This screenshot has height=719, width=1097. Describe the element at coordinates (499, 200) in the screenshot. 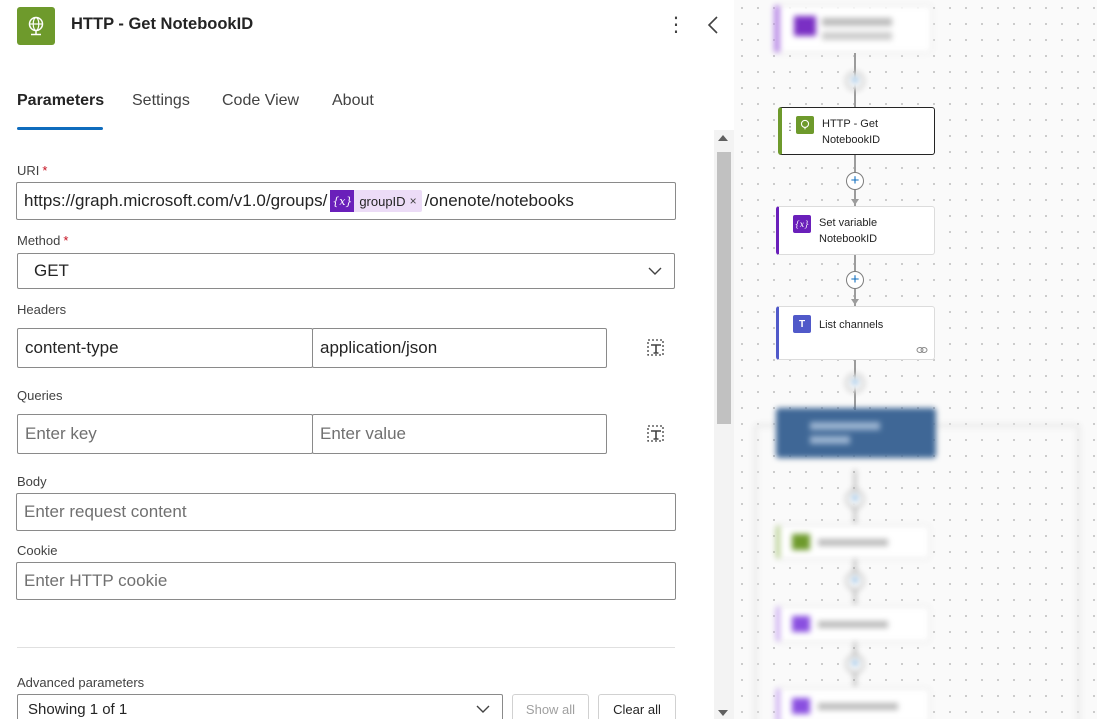

I see `uri-suffix-text: /onenote/notebooks` at that location.